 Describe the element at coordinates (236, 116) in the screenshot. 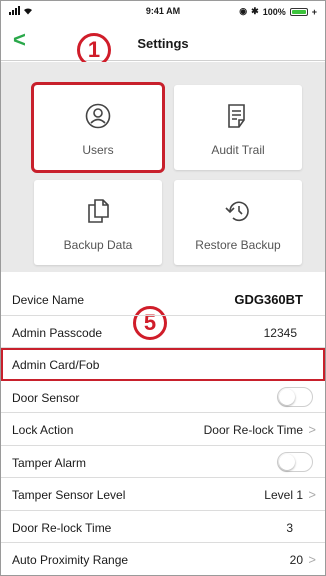

I see `notes-icon` at that location.